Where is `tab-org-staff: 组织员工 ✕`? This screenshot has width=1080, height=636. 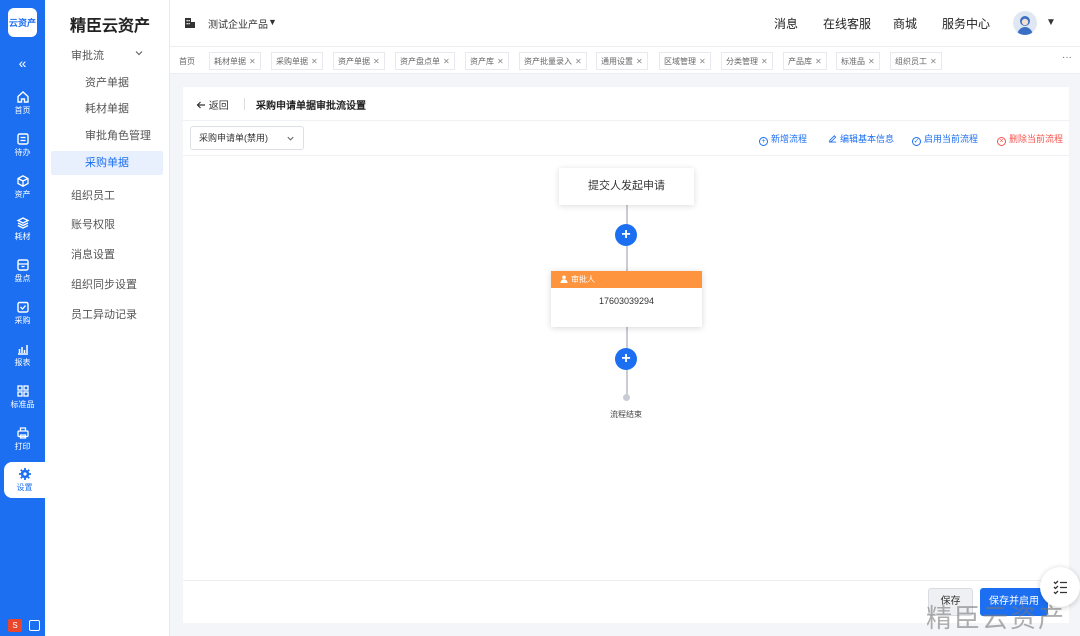 tab-org-staff: 组织员工 ✕ is located at coordinates (916, 61).